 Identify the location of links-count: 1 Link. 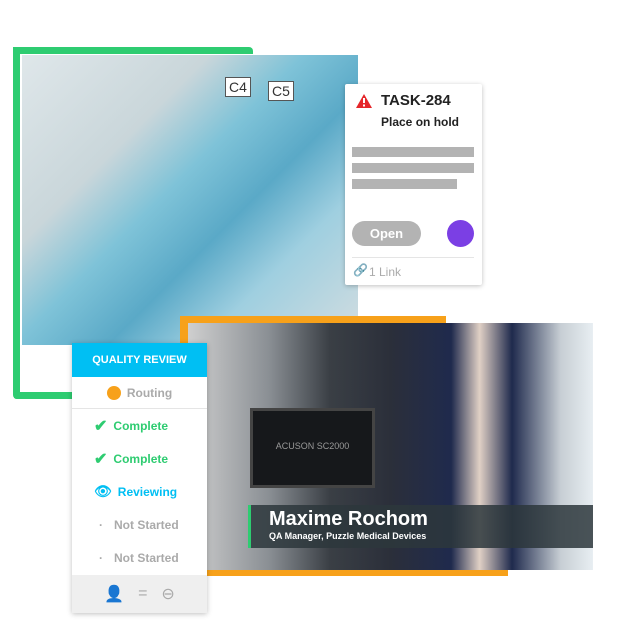
(385, 272).